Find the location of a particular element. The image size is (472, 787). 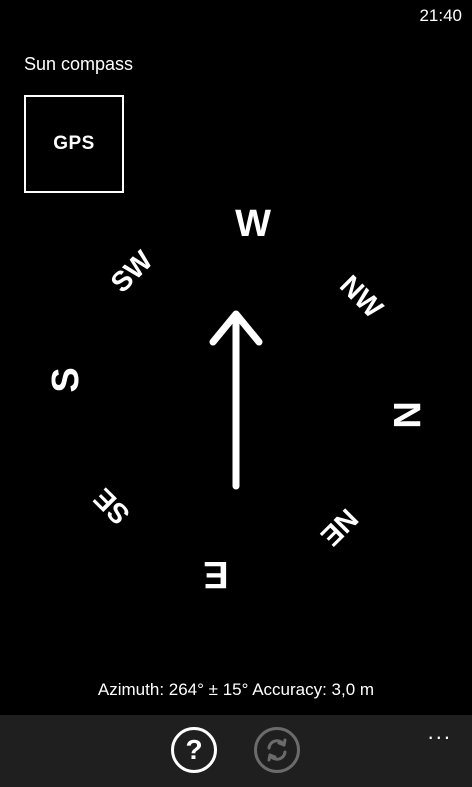

compass-label-s: S is located at coordinates (66, 379).